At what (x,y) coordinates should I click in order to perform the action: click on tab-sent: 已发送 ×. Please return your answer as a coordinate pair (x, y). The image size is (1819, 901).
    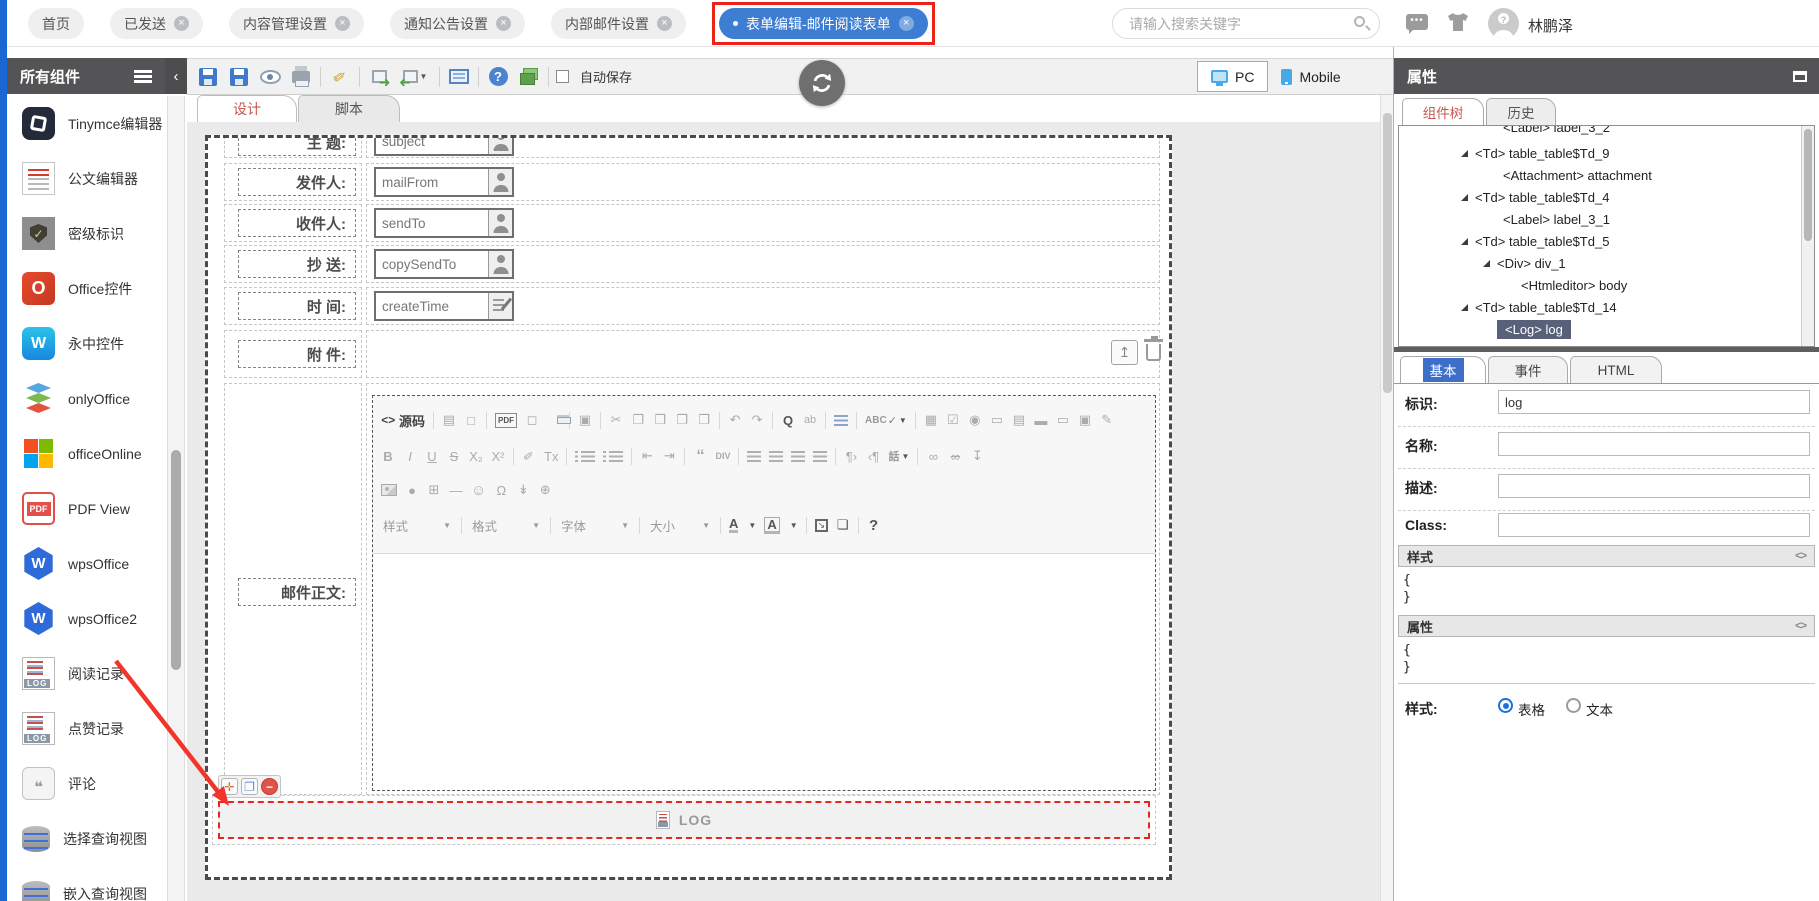
    Looking at the image, I should click on (156, 23).